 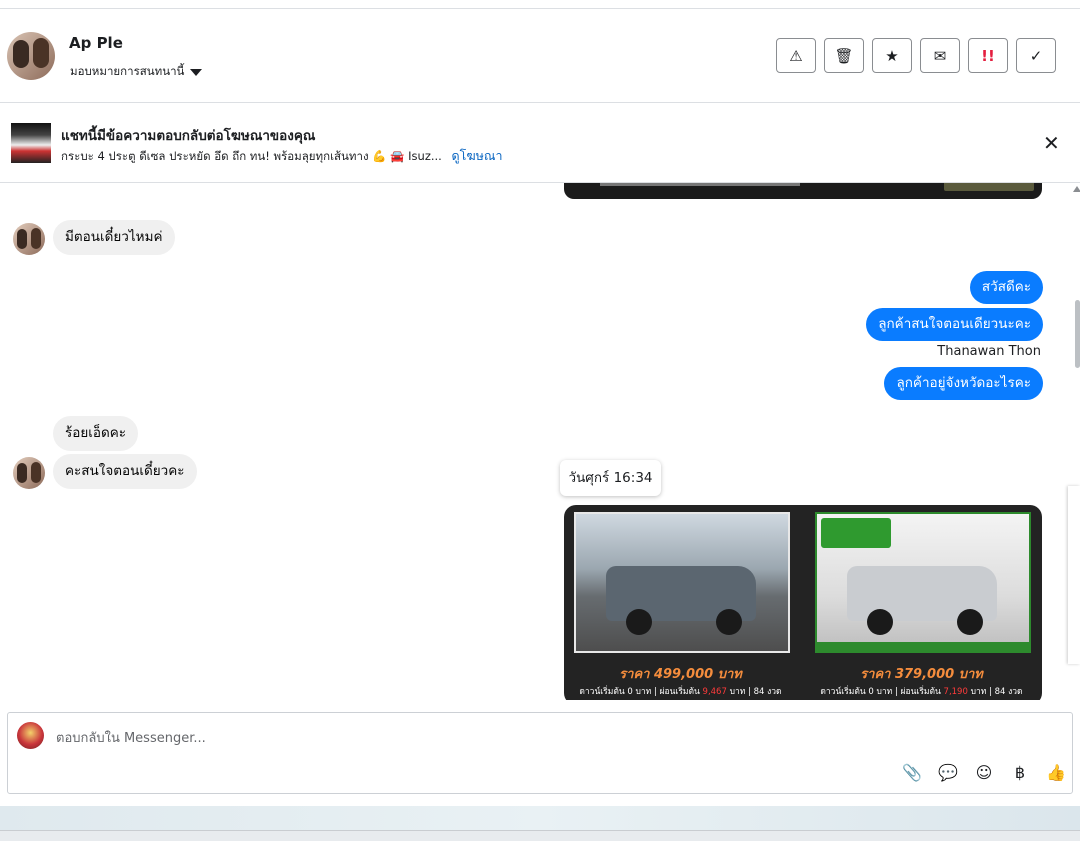 What do you see at coordinates (125, 471) in the screenshot?
I see `incoming-message: คะสนใจตอนเดี๋ยวคะ` at bounding box center [125, 471].